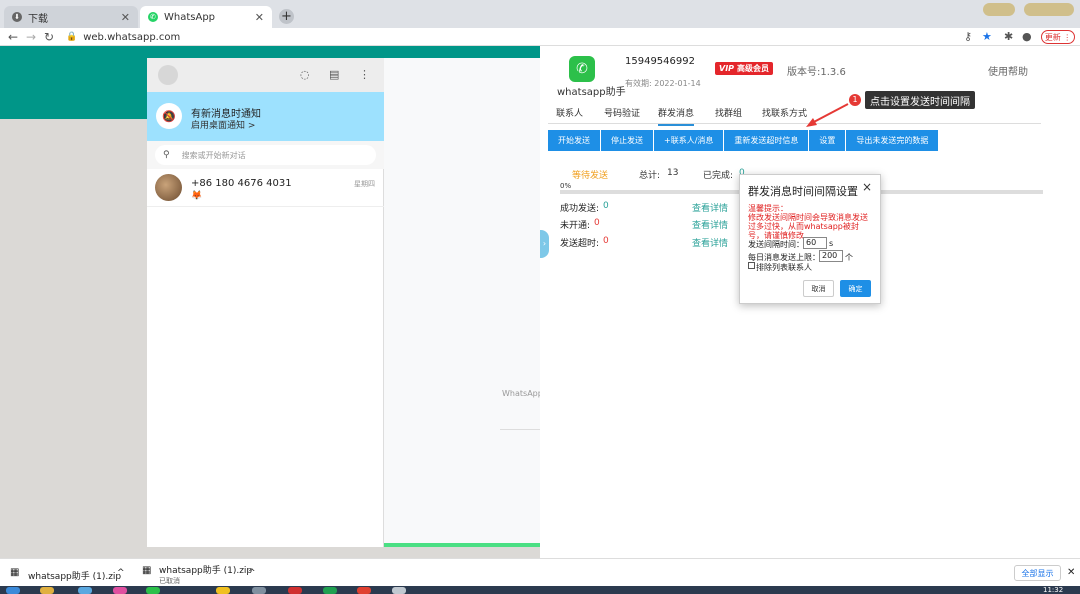  I want to click on interval-label: 发送间隔时间：, so click(776, 244).